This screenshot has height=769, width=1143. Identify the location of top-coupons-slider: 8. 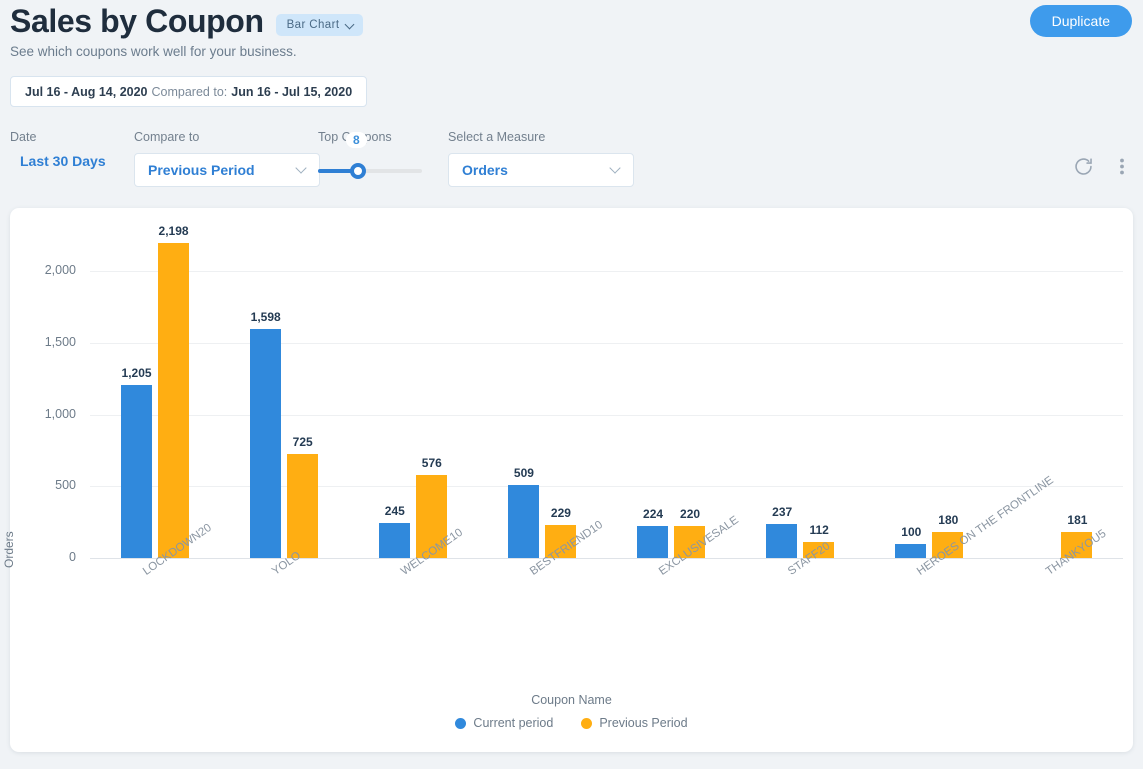
(370, 159).